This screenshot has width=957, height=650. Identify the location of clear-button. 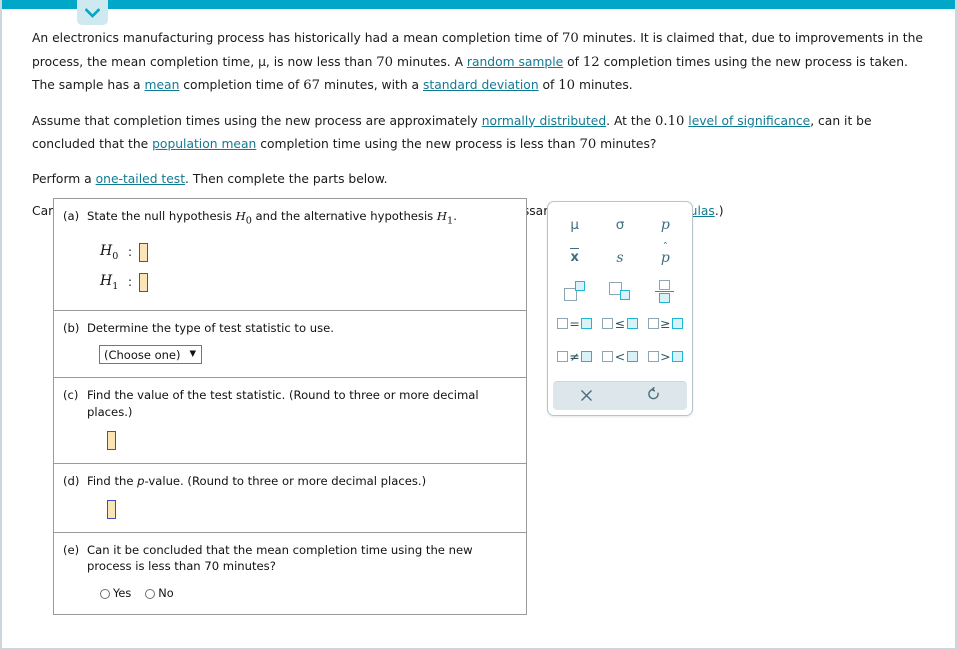
(586, 396).